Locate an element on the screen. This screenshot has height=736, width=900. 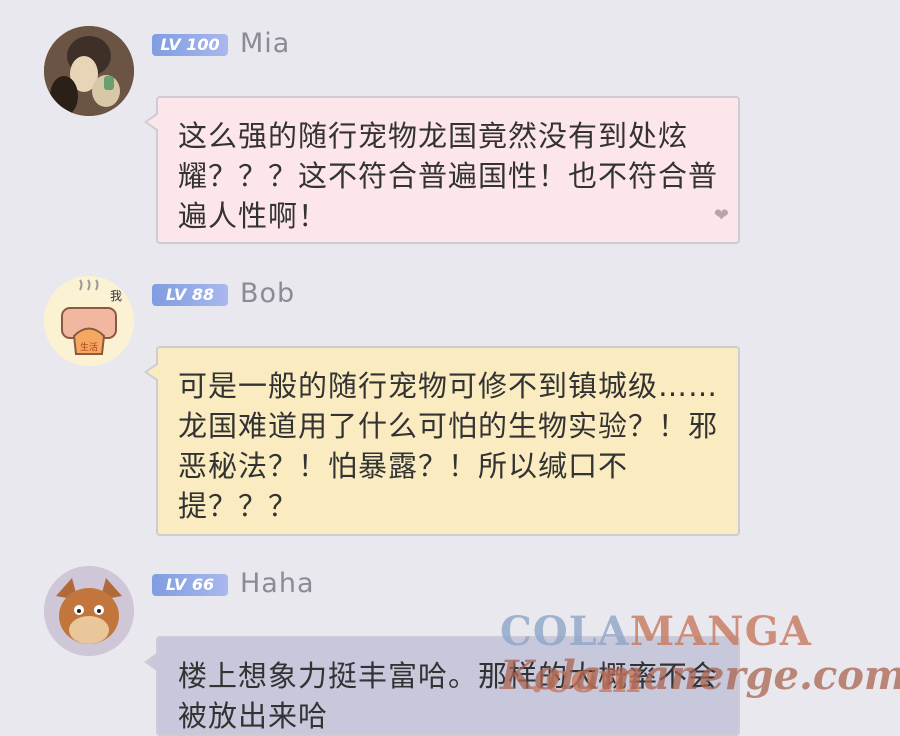
username: Bob is located at coordinates (267, 293).